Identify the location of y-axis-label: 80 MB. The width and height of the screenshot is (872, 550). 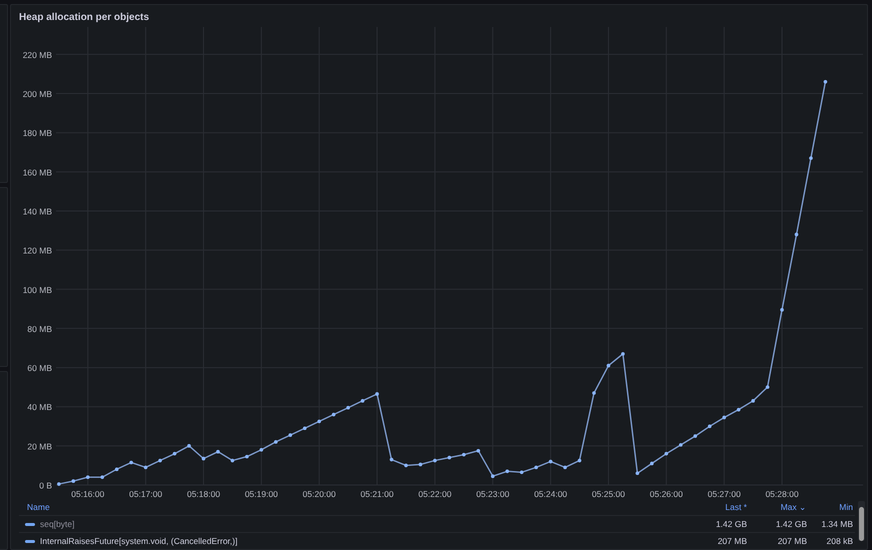
(39, 329).